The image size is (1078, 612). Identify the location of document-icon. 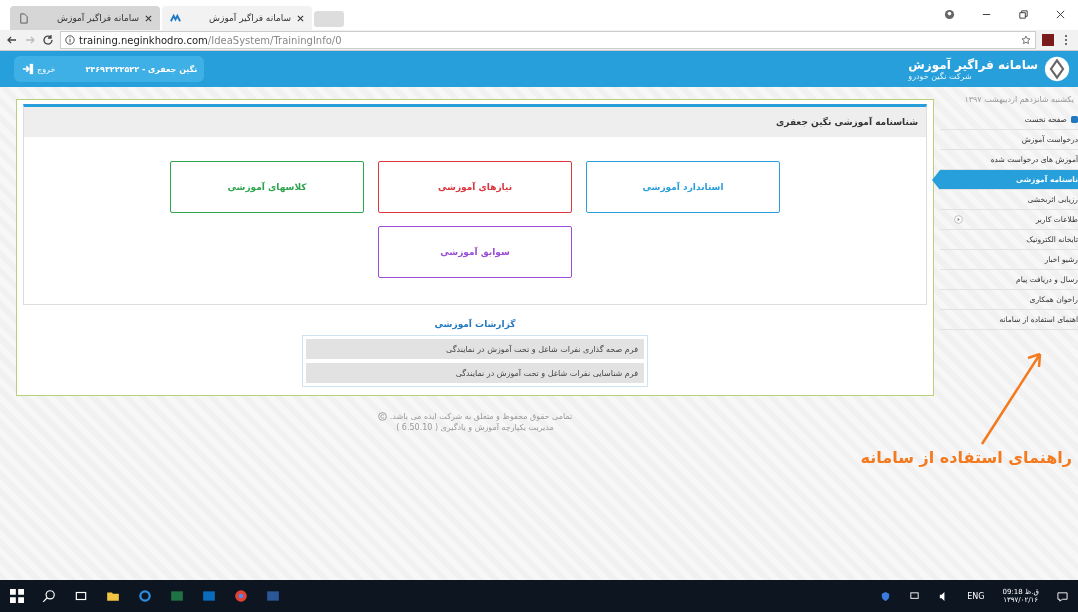
(273, 596).